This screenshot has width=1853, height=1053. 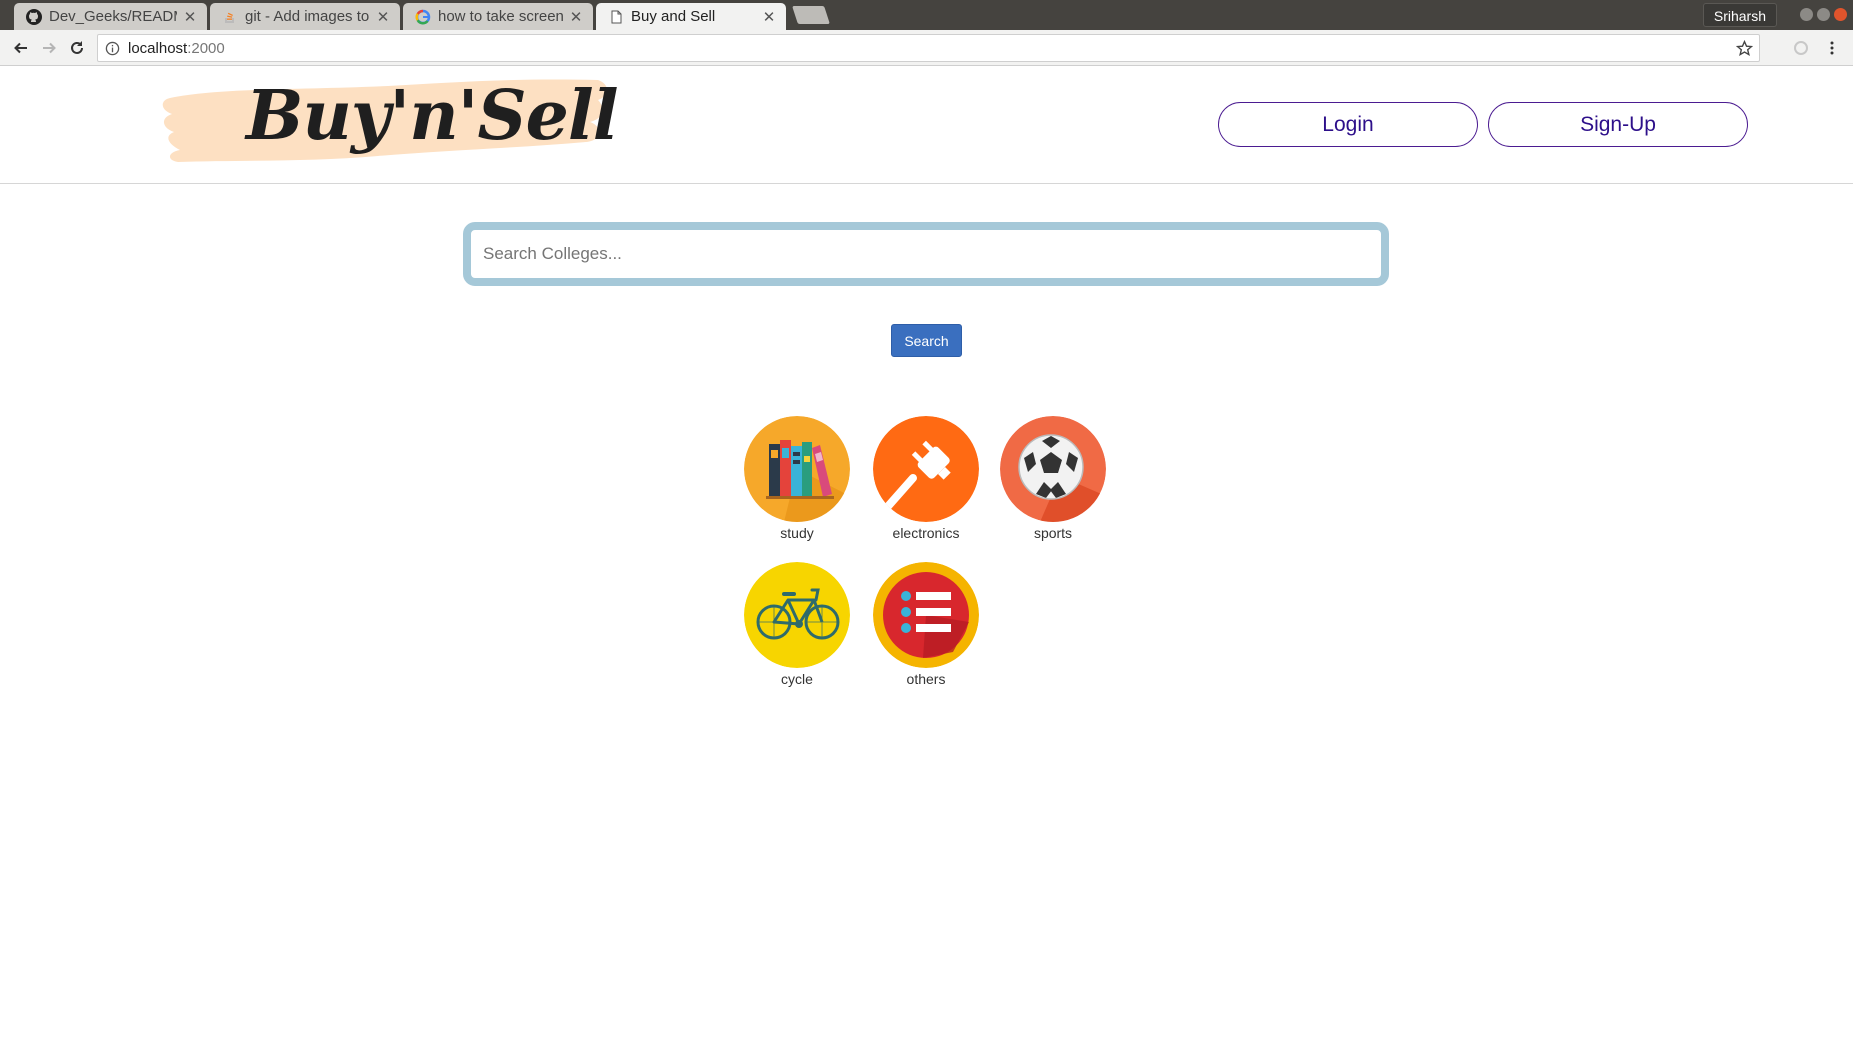 I want to click on url-text: localhost:2000, so click(x=176, y=48).